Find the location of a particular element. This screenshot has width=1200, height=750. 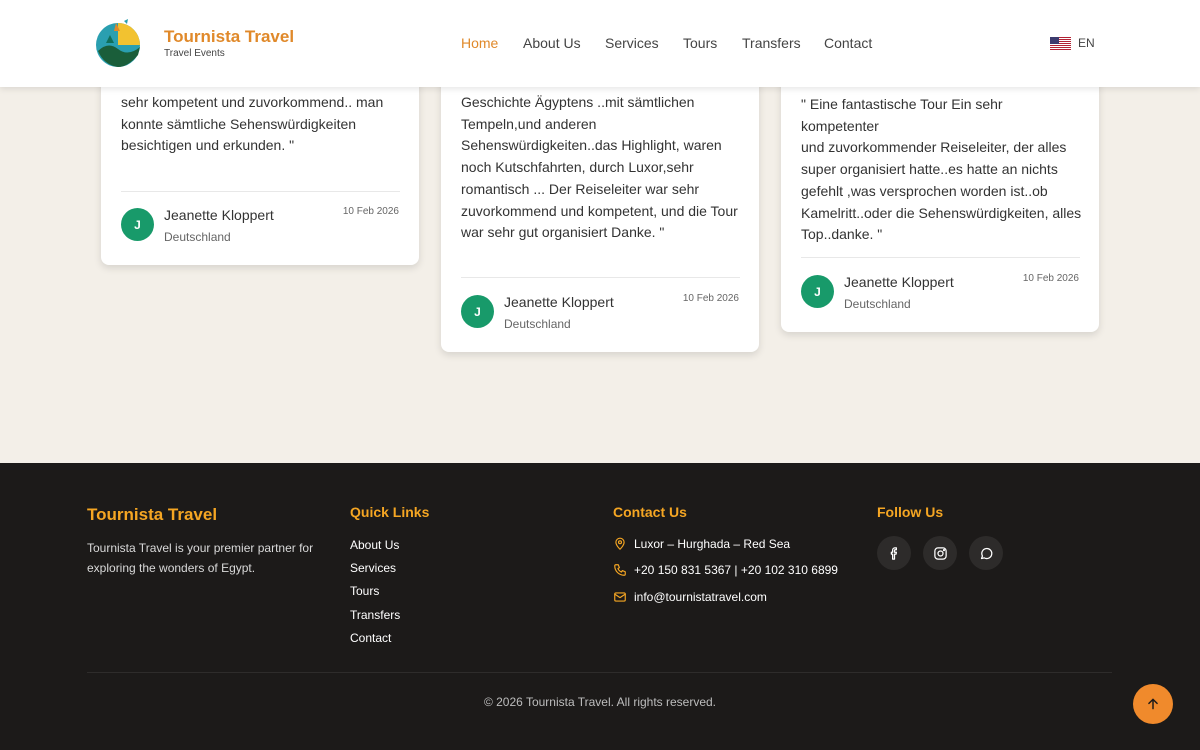

contact-email: info@tournistatravel.com is located at coordinates (690, 597).